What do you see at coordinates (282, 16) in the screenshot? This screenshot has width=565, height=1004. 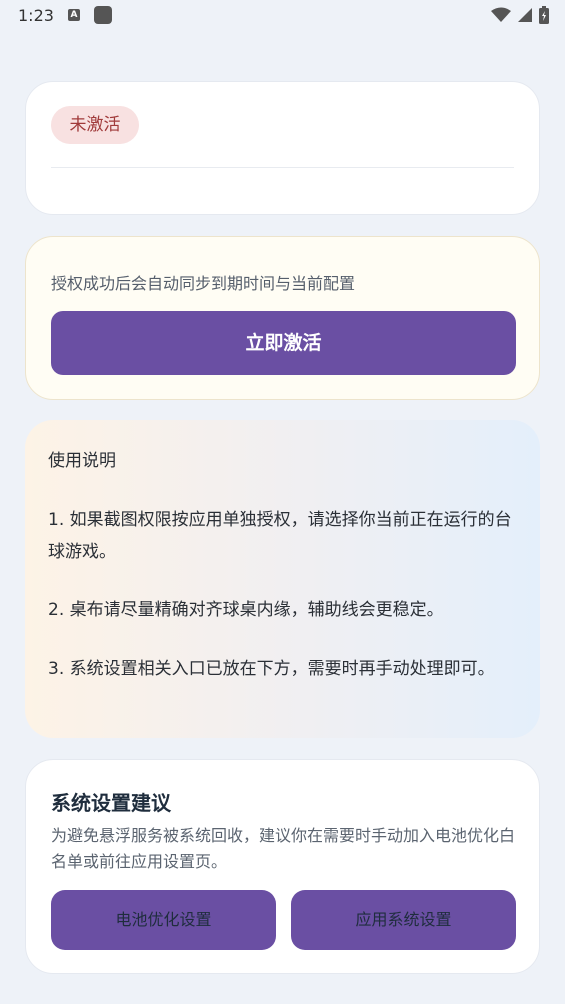 I see `status-bar: 1:23 A` at bounding box center [282, 16].